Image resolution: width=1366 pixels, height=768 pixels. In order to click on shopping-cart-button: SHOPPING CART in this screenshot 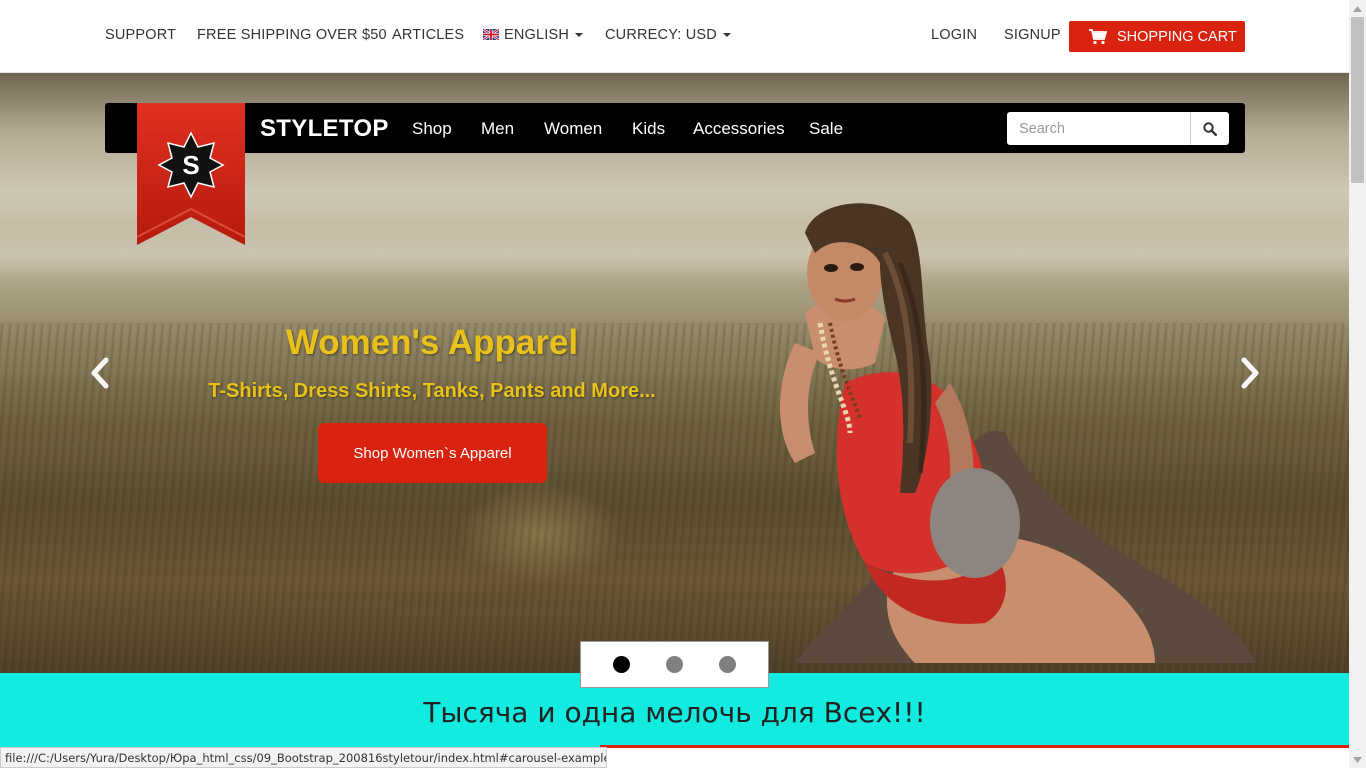, I will do `click(1157, 36)`.